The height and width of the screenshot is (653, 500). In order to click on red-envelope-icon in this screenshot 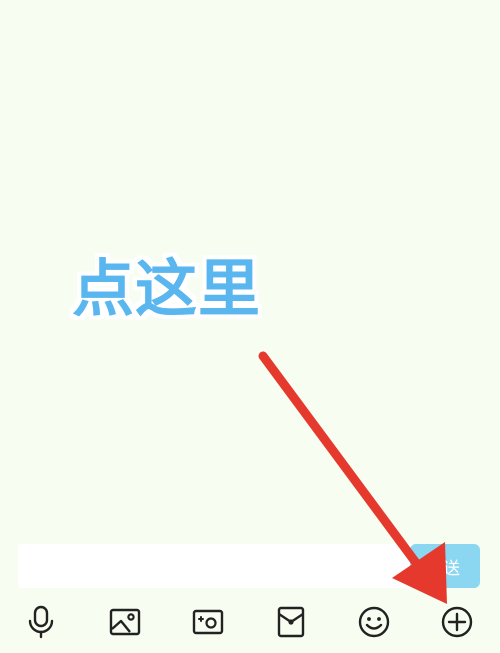, I will do `click(291, 622)`.